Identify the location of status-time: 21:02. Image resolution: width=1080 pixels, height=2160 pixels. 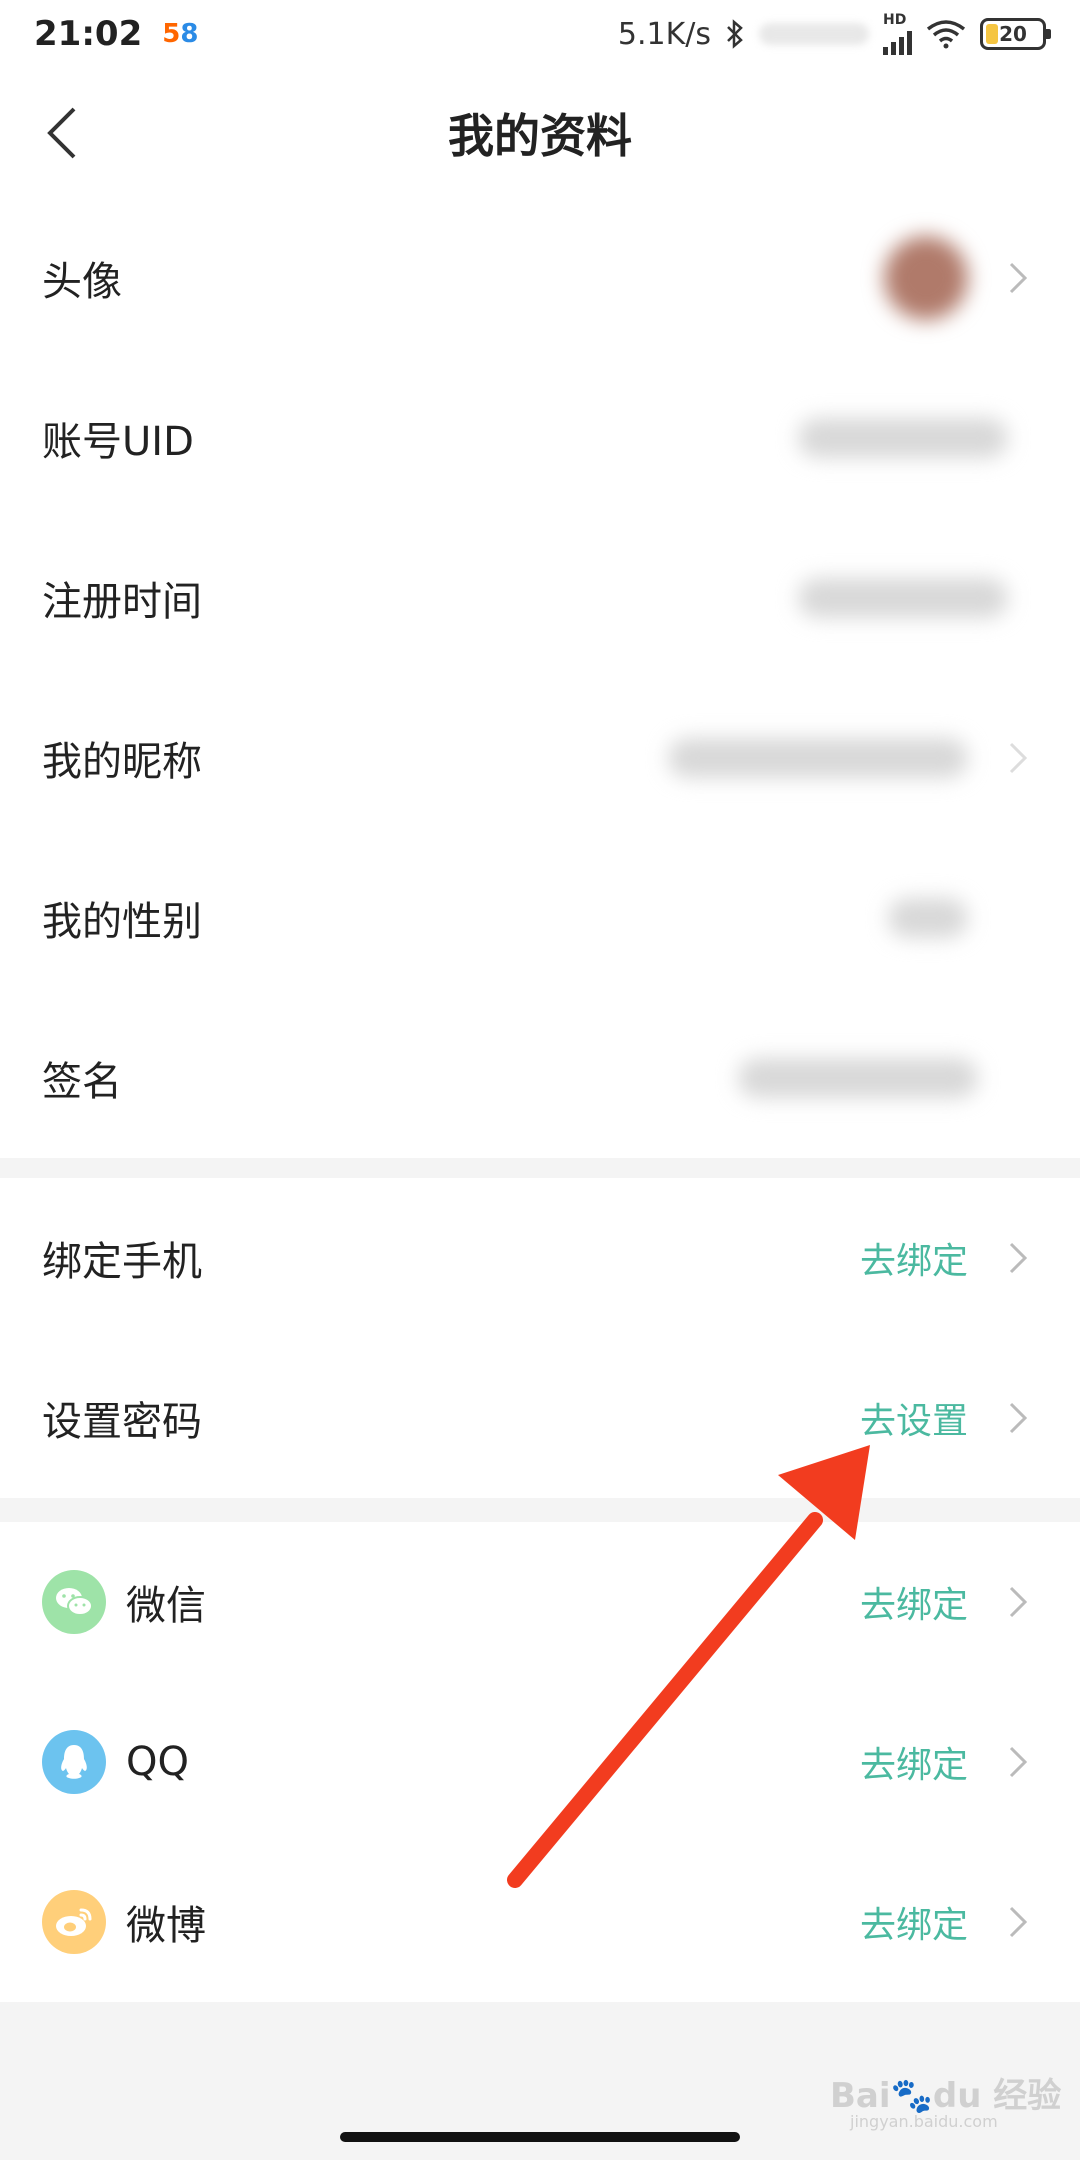
(88, 34).